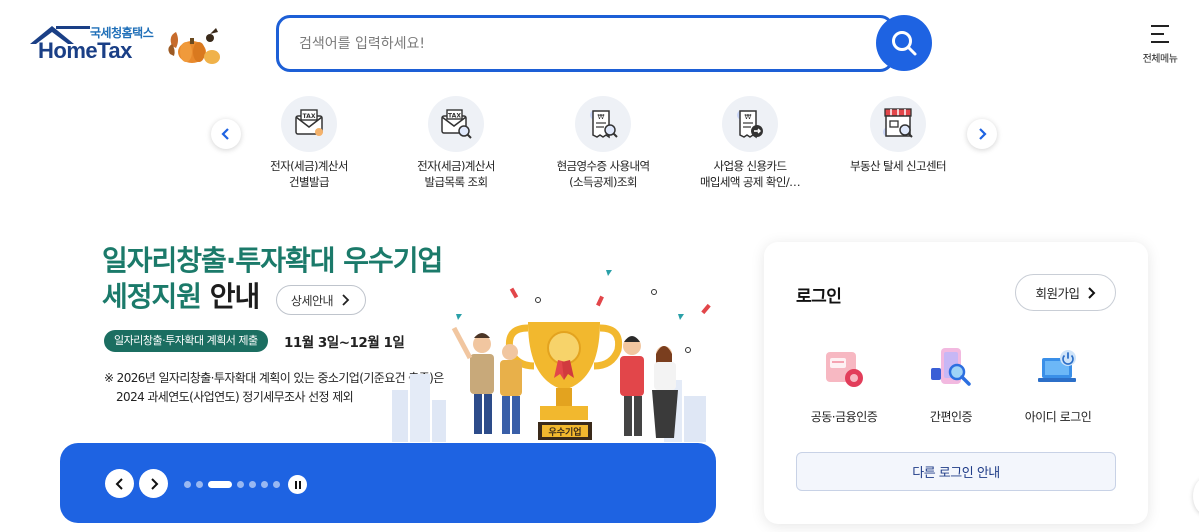 This screenshot has width=1199, height=532. I want to click on hometax-logo: 국세청홈택스 HomeTax, so click(128, 46).